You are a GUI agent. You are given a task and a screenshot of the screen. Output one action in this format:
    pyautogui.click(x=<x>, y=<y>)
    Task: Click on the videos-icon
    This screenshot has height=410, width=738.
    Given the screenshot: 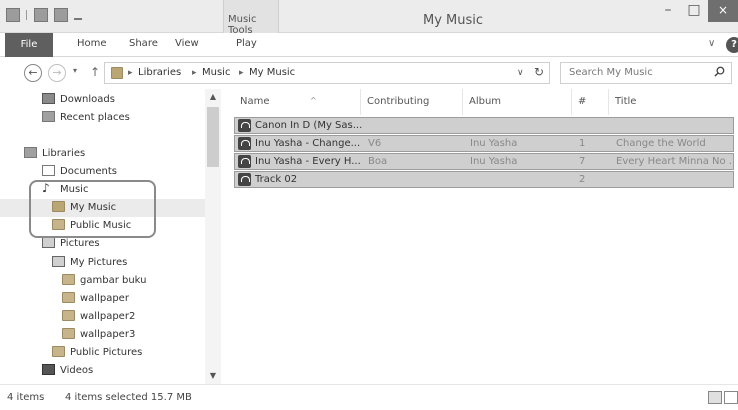 What is the action you would take?
    pyautogui.click(x=48, y=369)
    